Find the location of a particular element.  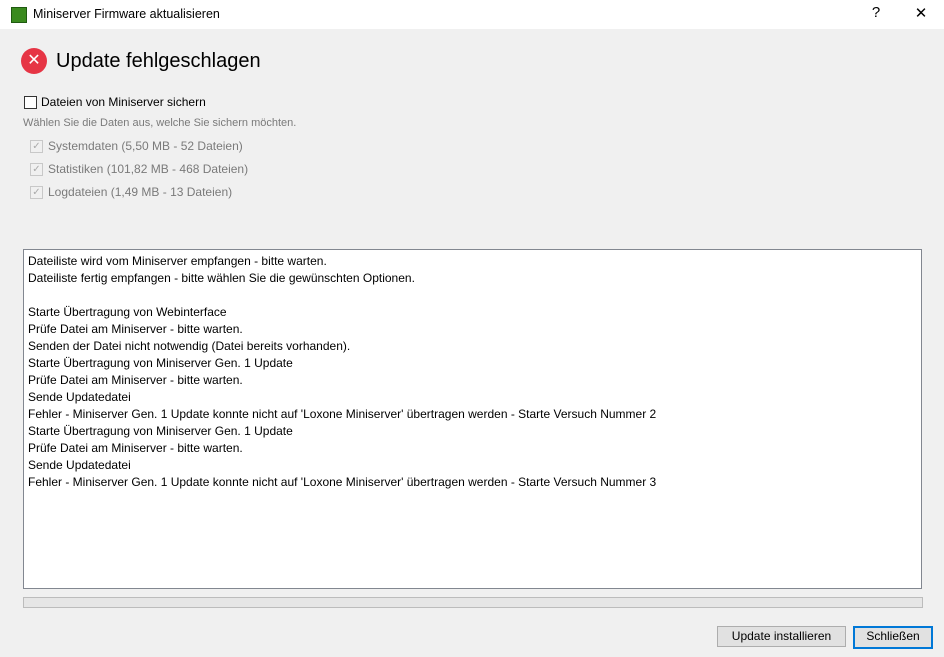

backup-checkbox is located at coordinates (30, 102).